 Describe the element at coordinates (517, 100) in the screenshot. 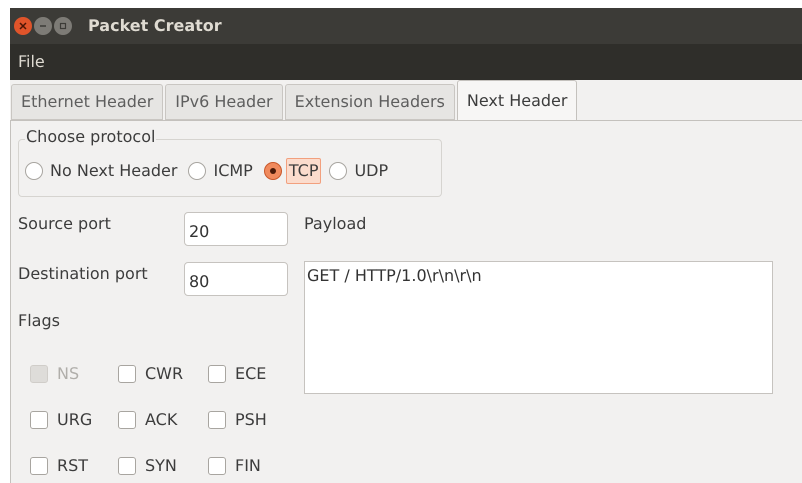

I see `tab: Next Header` at that location.